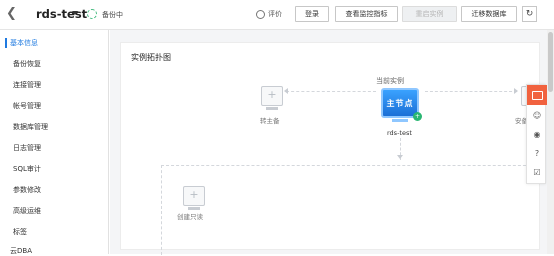  I want to click on main-node-stand, so click(400, 120).